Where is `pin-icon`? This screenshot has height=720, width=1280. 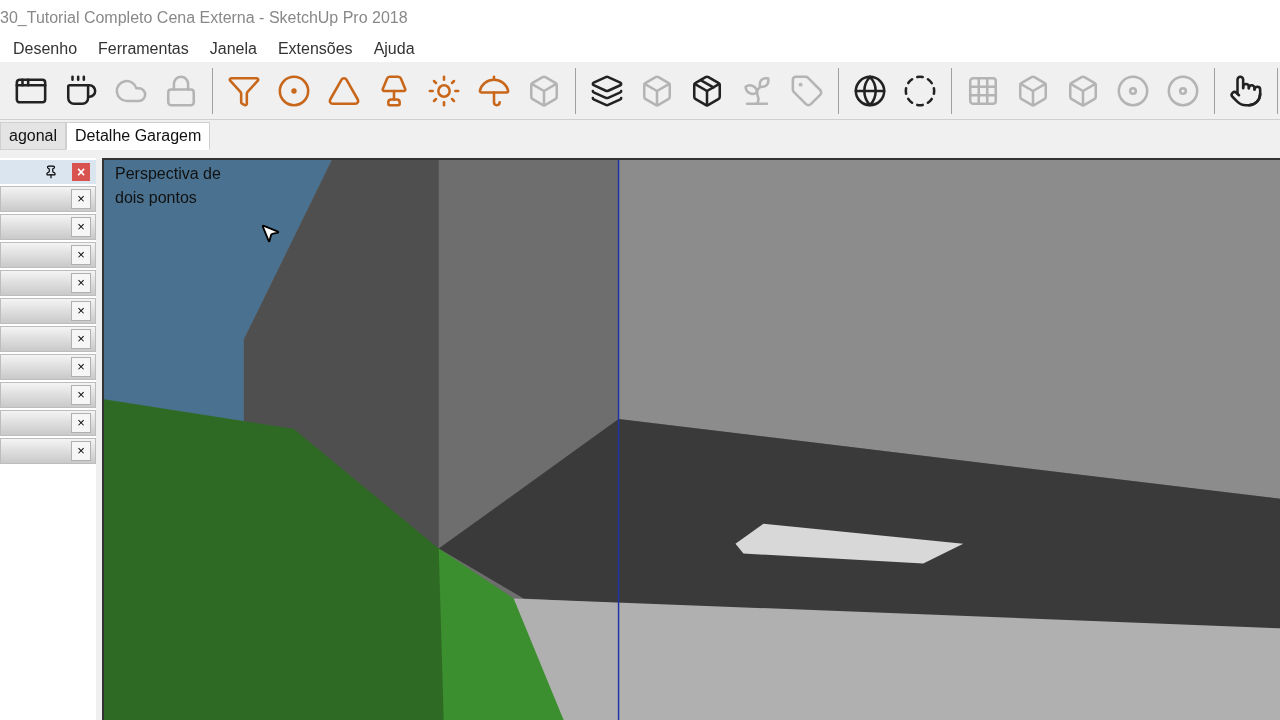 pin-icon is located at coordinates (51, 172).